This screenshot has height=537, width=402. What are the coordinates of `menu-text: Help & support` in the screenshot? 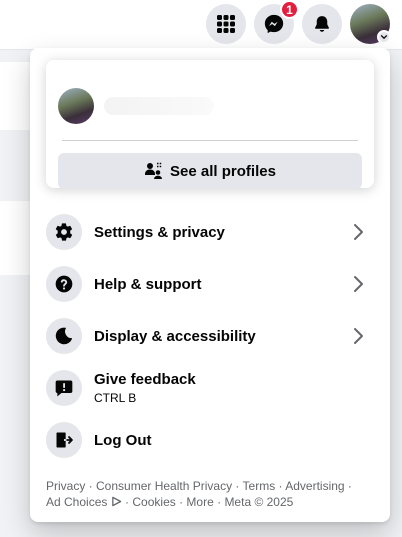 It's located at (148, 284).